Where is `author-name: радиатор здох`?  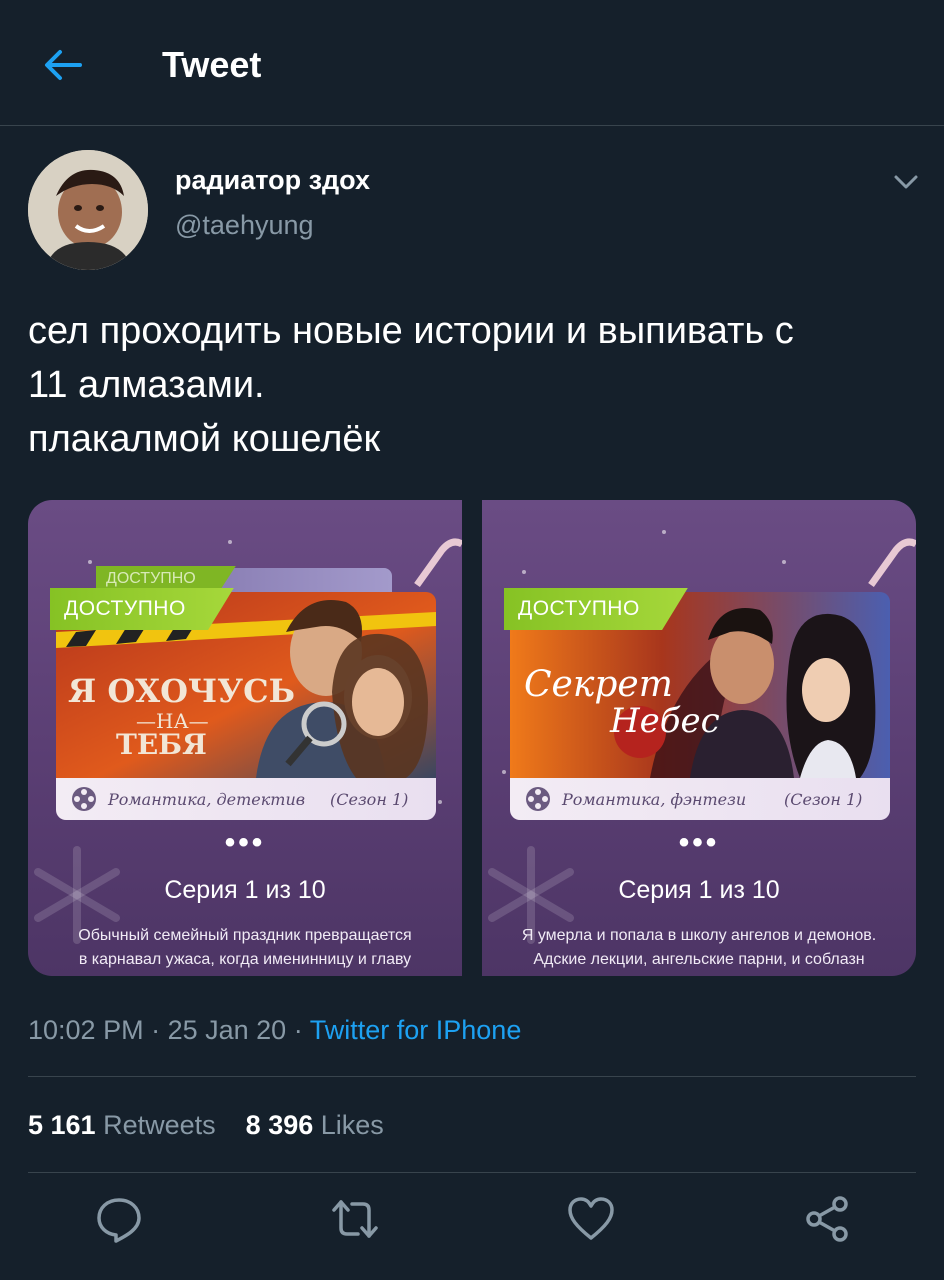
author-name: радиатор здох is located at coordinates (272, 180).